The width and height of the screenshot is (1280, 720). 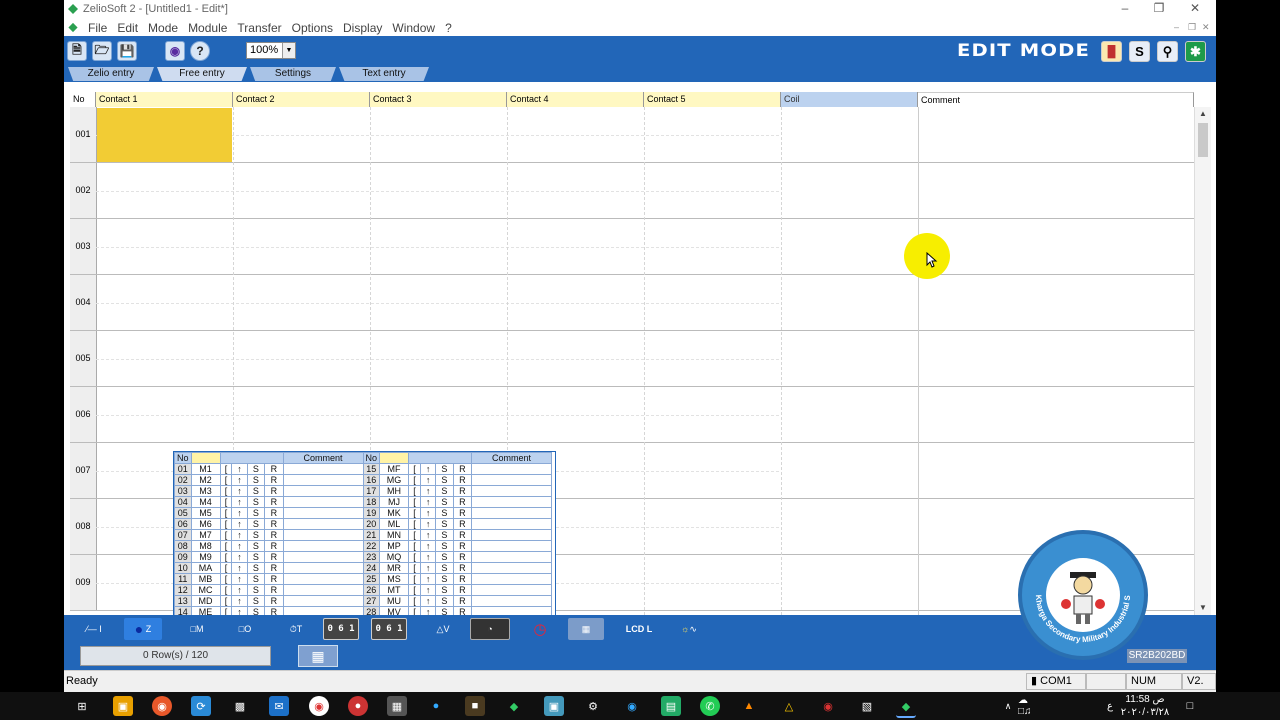 I want to click on tab-zelio-entry: Zelio entry, so click(x=111, y=74).